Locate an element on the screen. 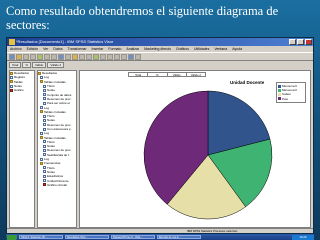  maximize-button is located at coordinates (300, 42).